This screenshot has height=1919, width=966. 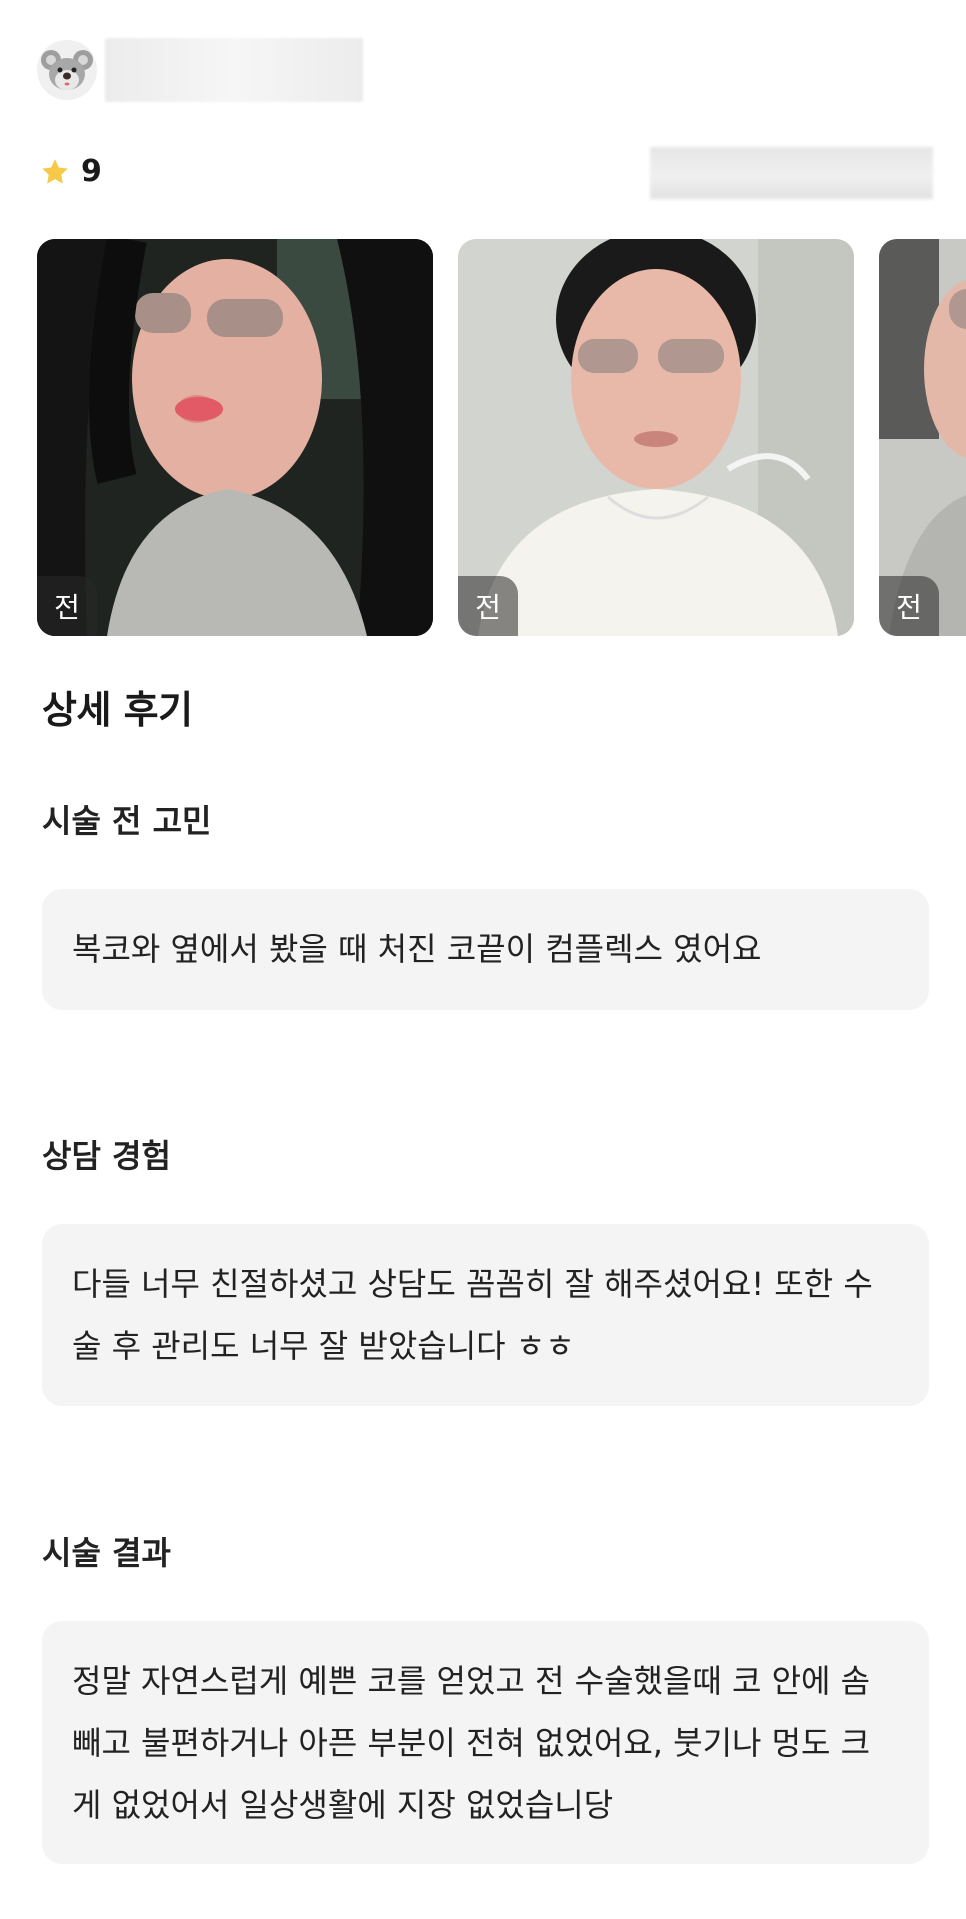 I want to click on answer-concern: 복코와 옆에서 봤을 때 처진 코끝이 컴플렉스 였어요, so click(x=485, y=949).